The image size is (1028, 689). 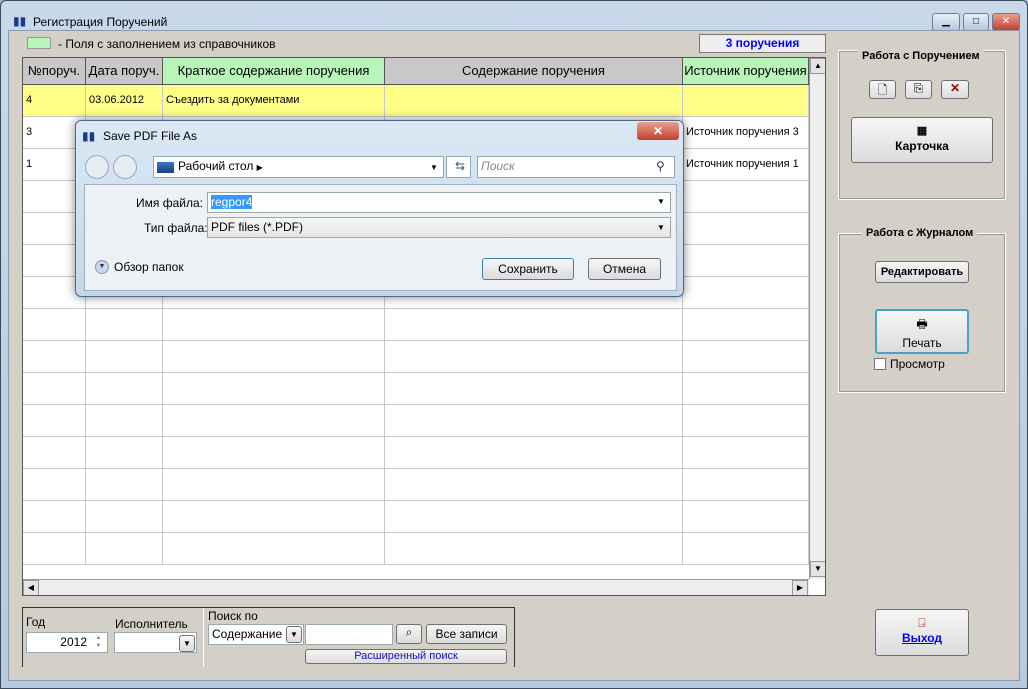 What do you see at coordinates (294, 634) in the screenshot?
I see `search-field-dropdown-icon: ▼` at bounding box center [294, 634].